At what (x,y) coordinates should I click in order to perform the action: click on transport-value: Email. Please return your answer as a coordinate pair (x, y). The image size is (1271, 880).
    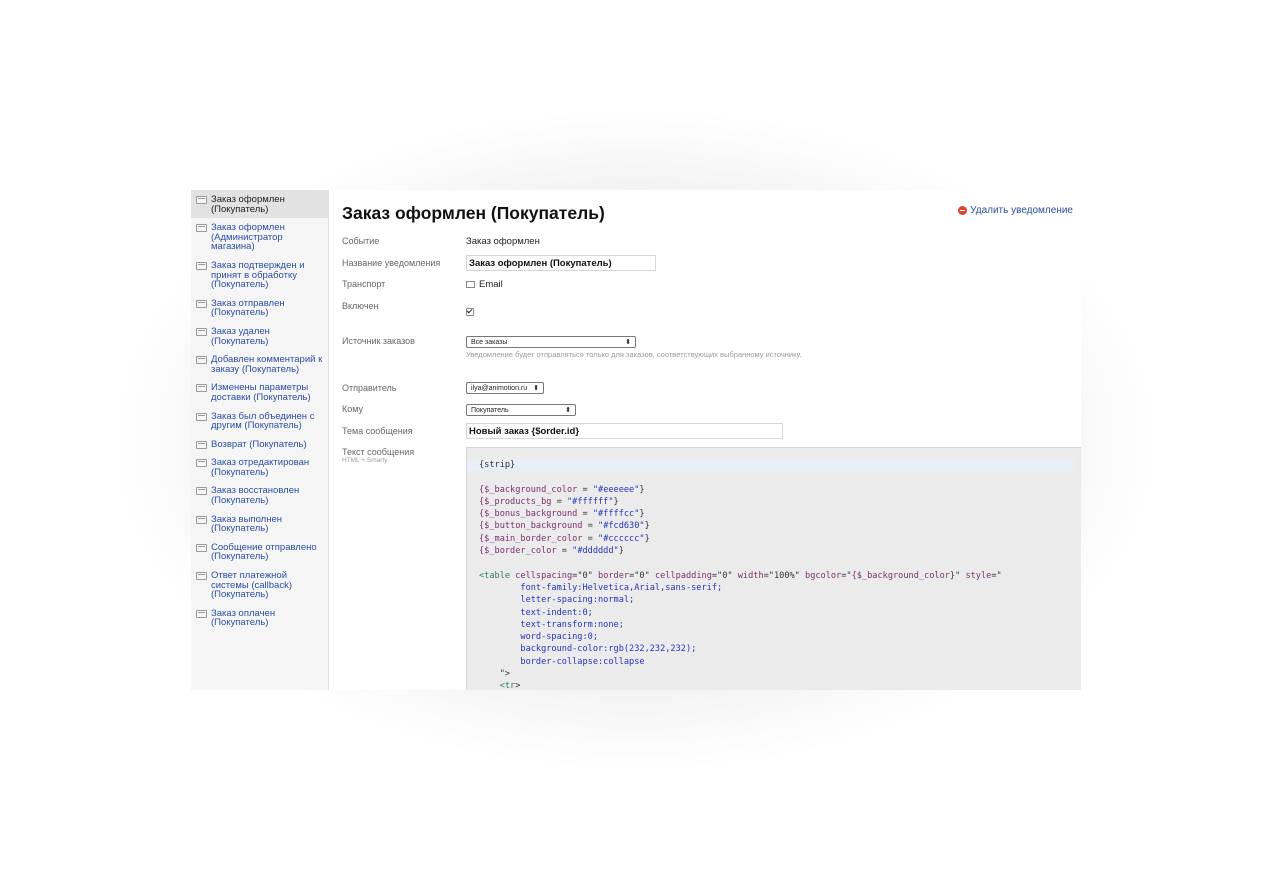
    Looking at the image, I should click on (484, 284).